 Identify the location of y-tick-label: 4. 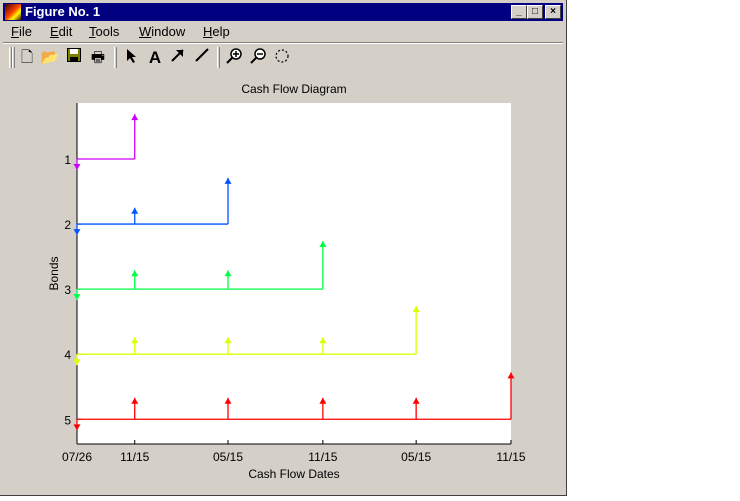
(67, 355).